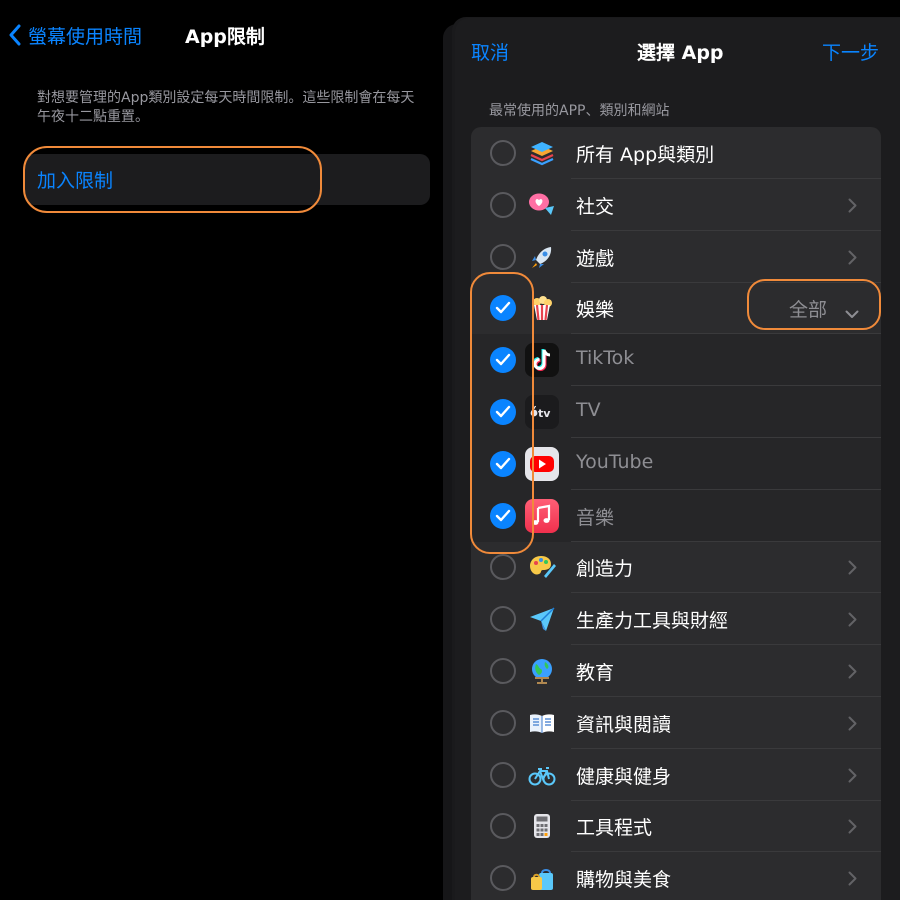 This screenshot has height=900, width=900. Describe the element at coordinates (645, 155) in the screenshot. I see `row-label: 所有 App與類別` at that location.